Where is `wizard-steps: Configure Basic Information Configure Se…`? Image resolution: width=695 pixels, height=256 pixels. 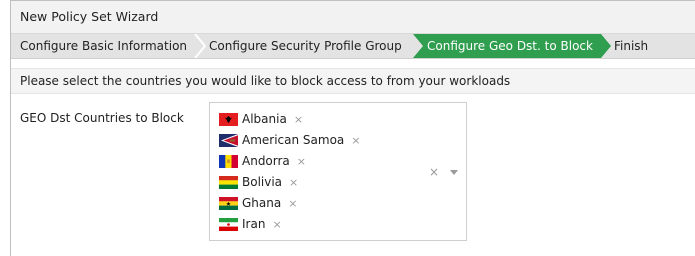
wizard-steps: Configure Basic Information Configure Se… is located at coordinates (353, 46).